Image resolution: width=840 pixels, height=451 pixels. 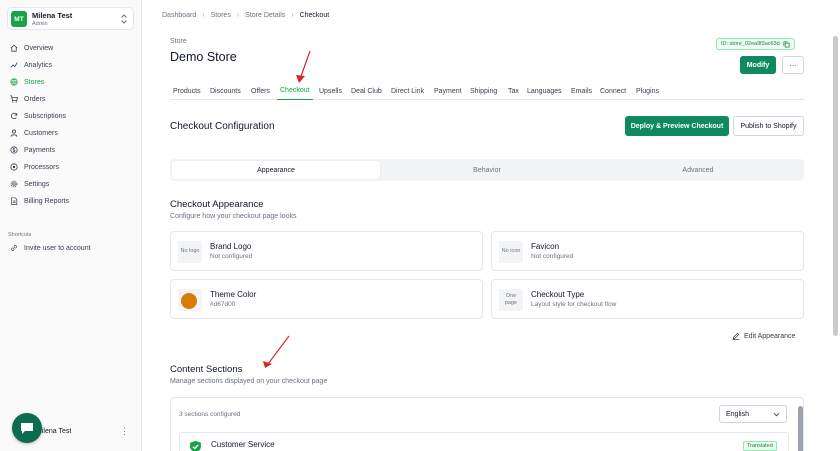 I want to click on sidebar-item-label: Processors, so click(x=42, y=167).